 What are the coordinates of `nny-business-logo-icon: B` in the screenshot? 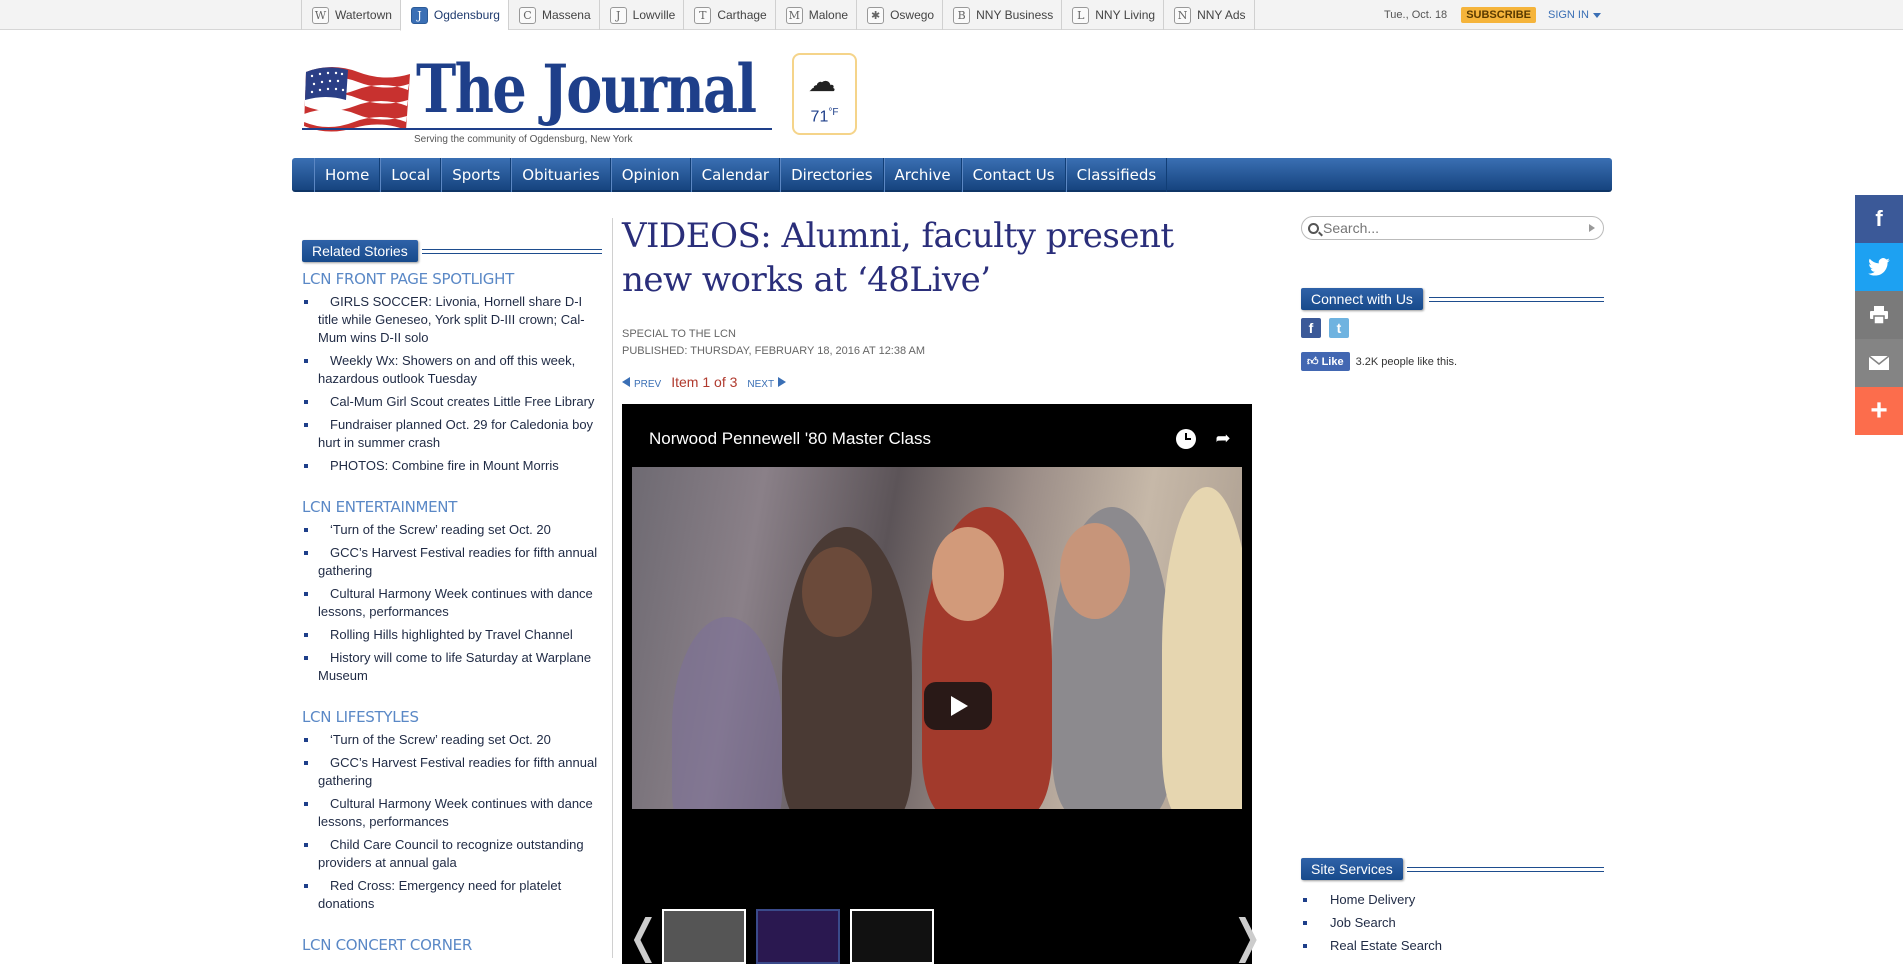 It's located at (962, 15).